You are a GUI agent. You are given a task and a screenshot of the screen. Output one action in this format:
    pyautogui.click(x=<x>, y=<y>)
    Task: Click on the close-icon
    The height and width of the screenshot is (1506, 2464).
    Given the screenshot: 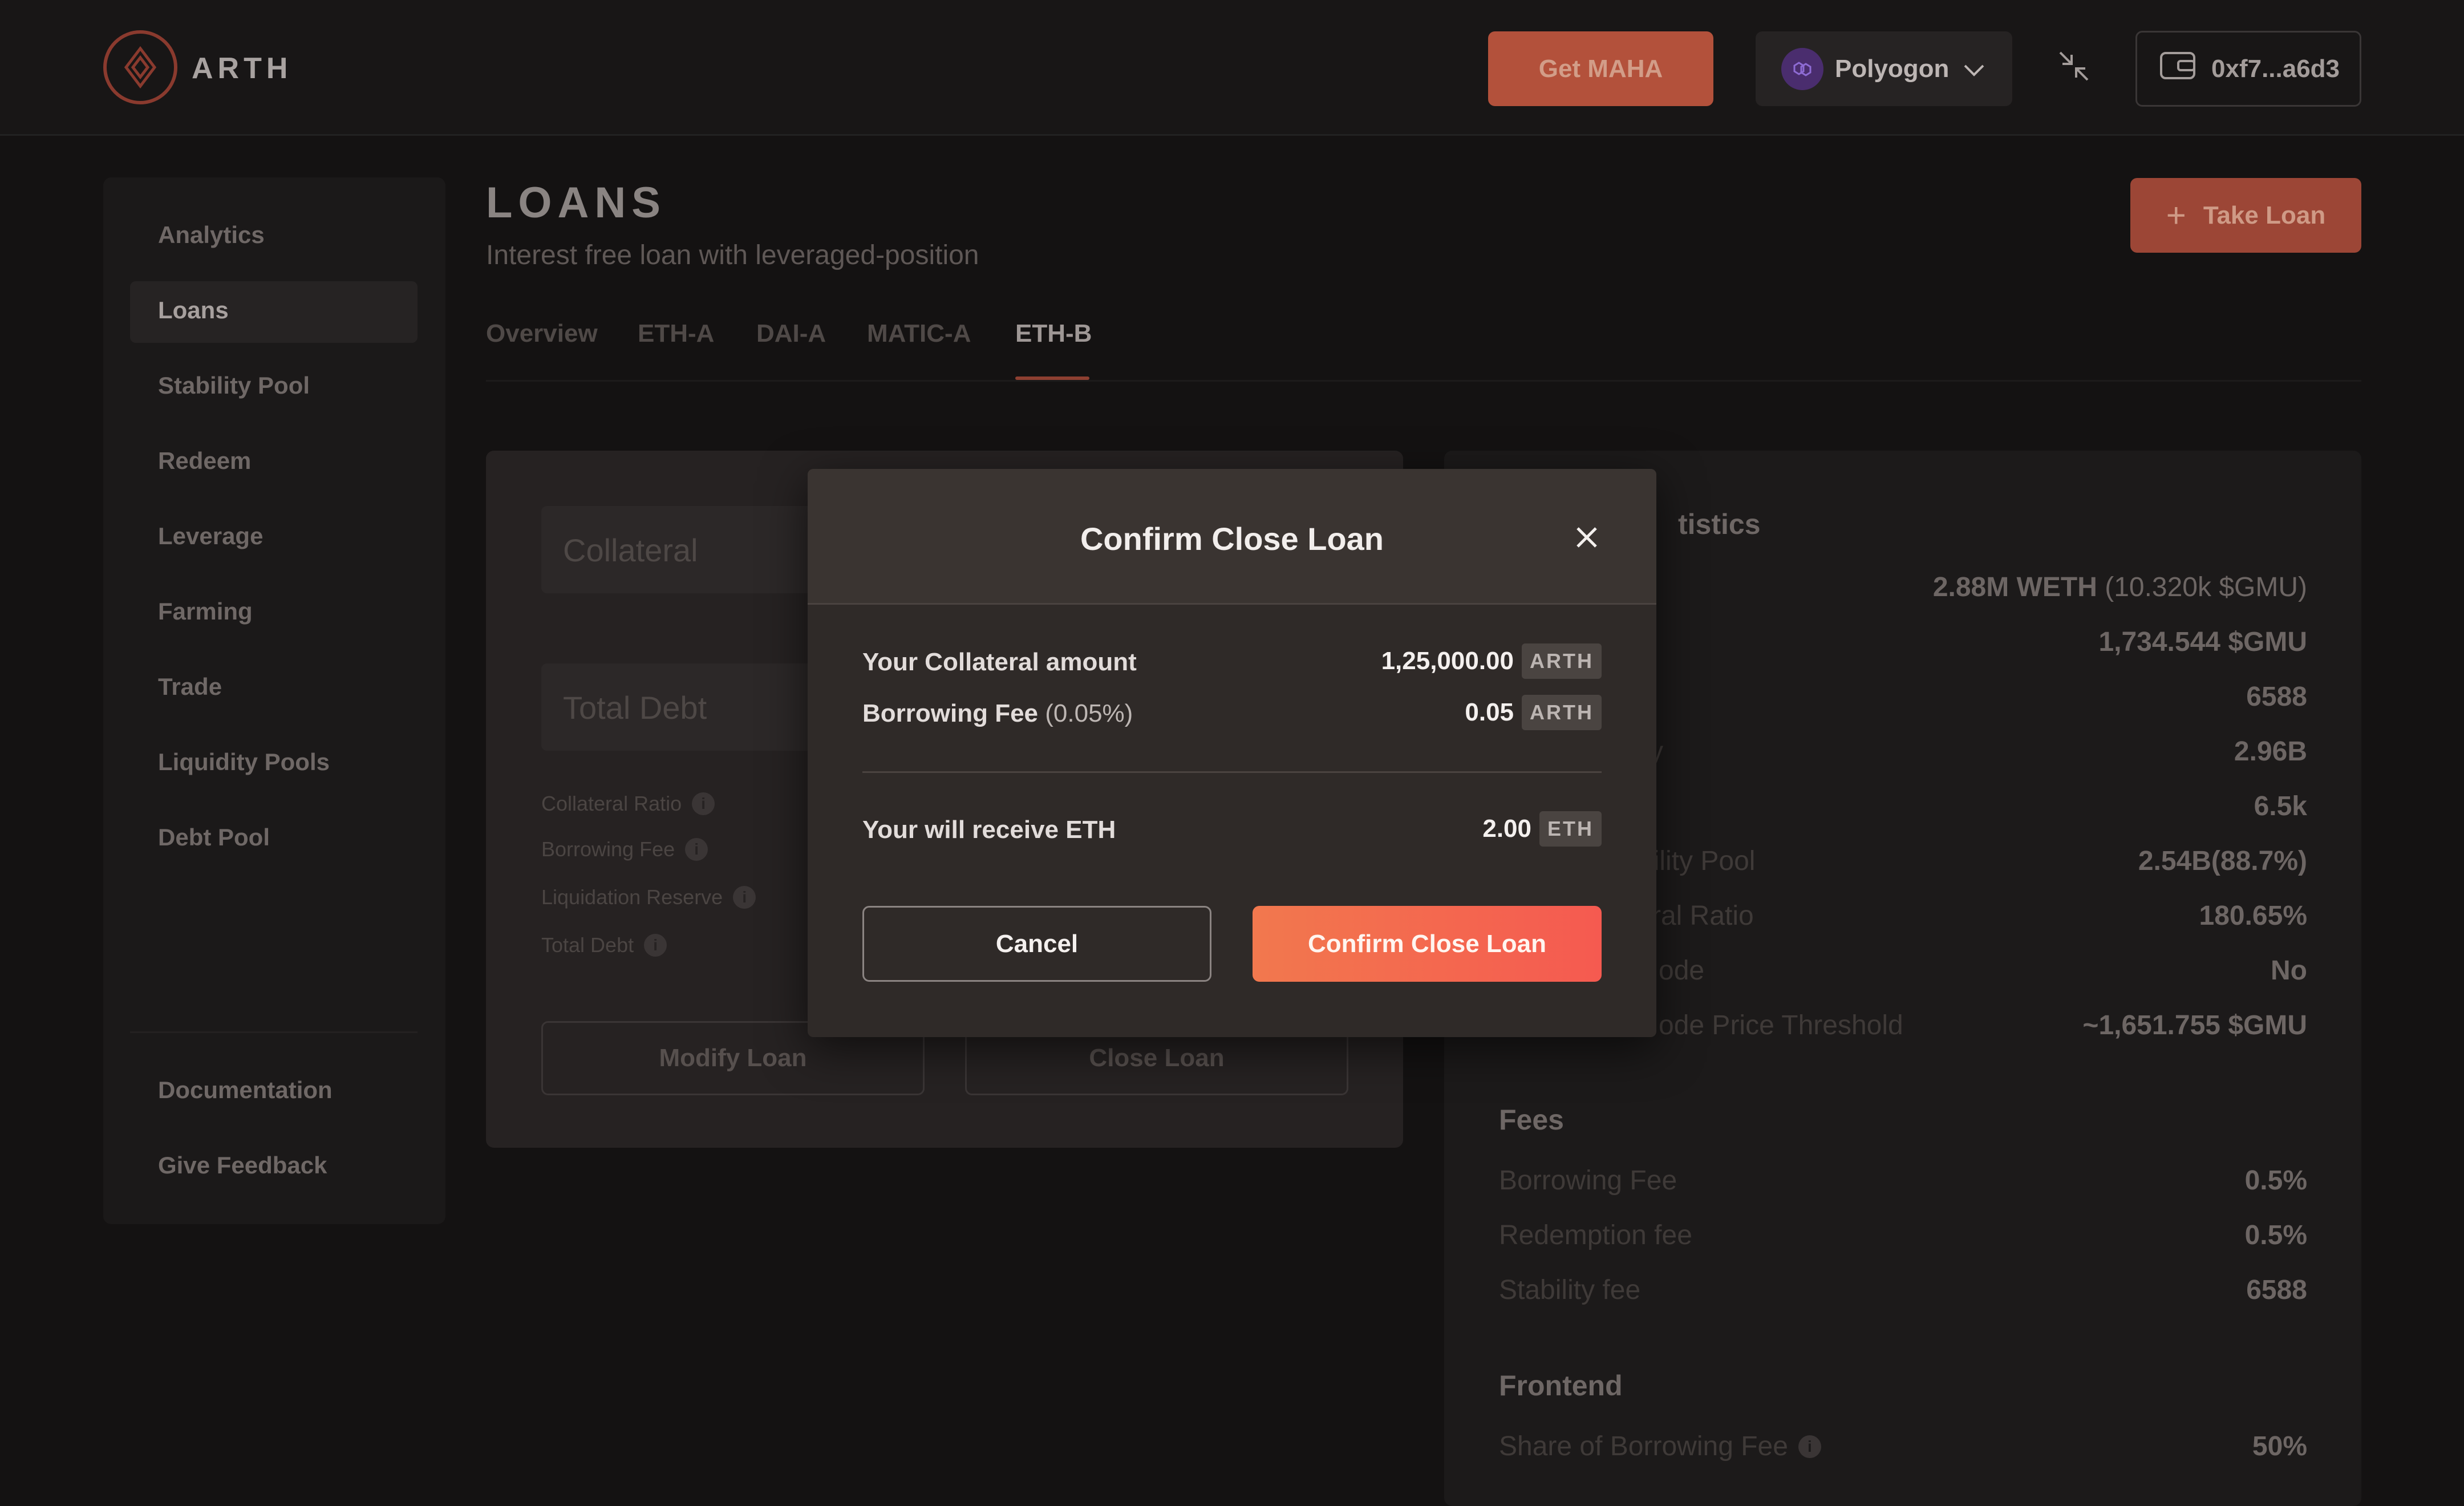 What is the action you would take?
    pyautogui.click(x=1587, y=537)
    